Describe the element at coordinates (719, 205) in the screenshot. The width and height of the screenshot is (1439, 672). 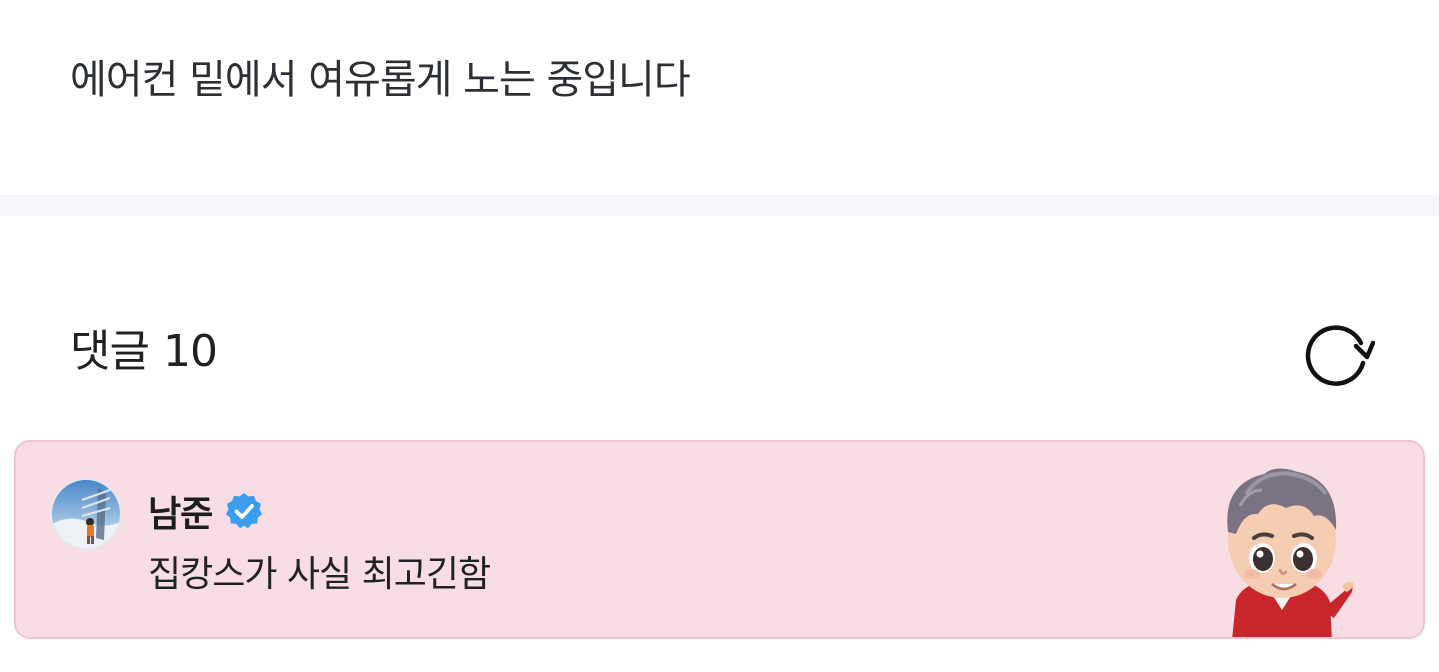
I see `section-divider` at that location.